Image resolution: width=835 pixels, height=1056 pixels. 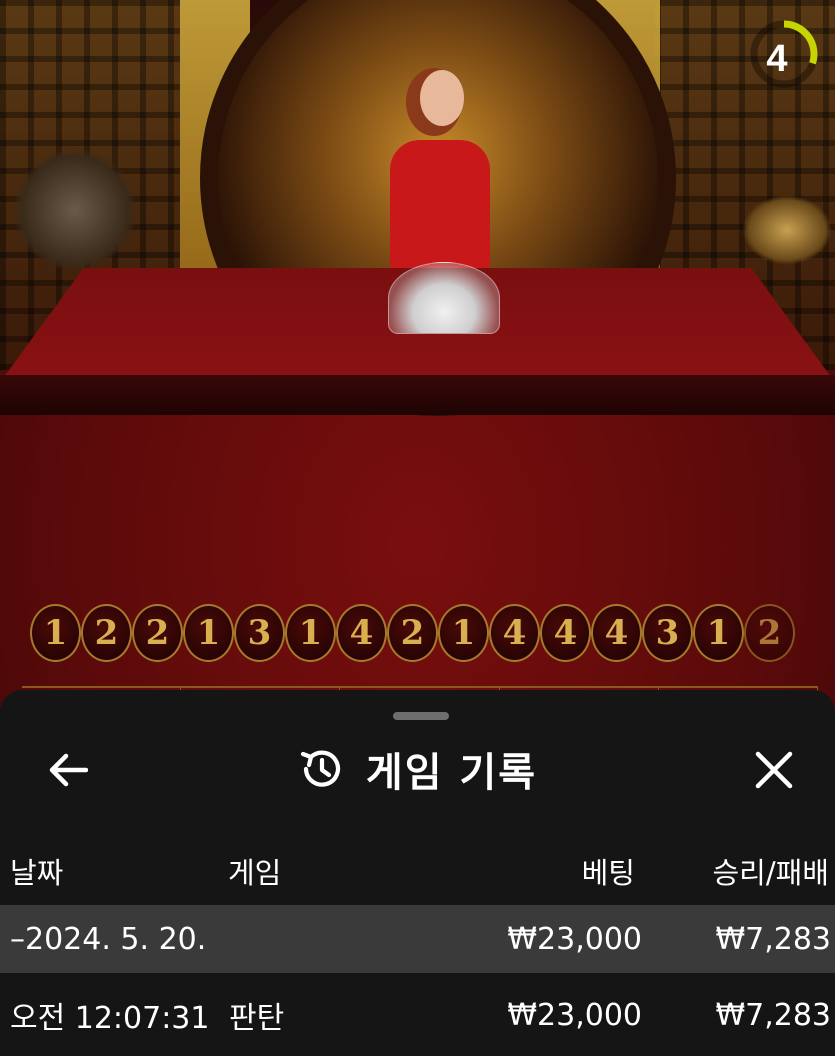 What do you see at coordinates (771, 873) in the screenshot?
I see `column-header-result: 승리/패배` at bounding box center [771, 873].